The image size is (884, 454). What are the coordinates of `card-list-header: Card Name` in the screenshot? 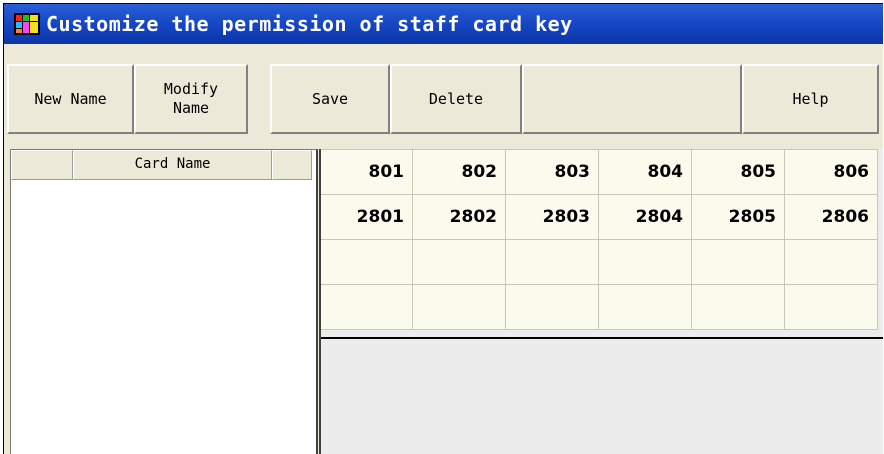 It's located at (163, 165).